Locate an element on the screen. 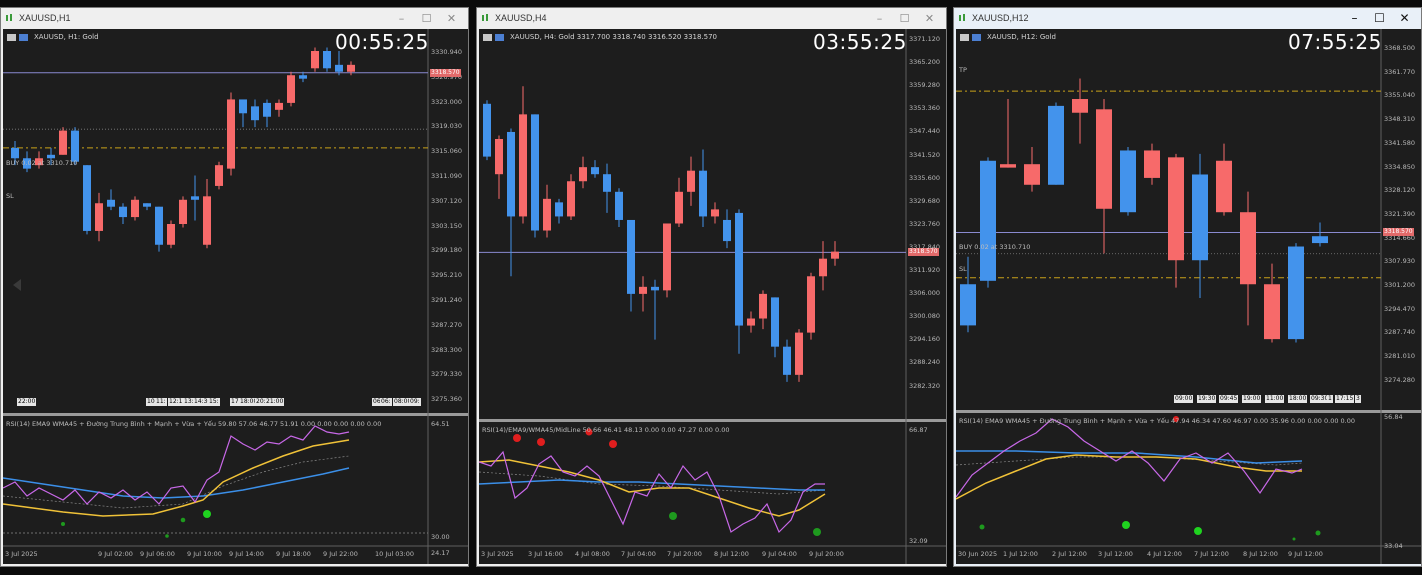 This screenshot has height=575, width=1422. window-title: XAUUSD,H4 is located at coordinates (521, 18).